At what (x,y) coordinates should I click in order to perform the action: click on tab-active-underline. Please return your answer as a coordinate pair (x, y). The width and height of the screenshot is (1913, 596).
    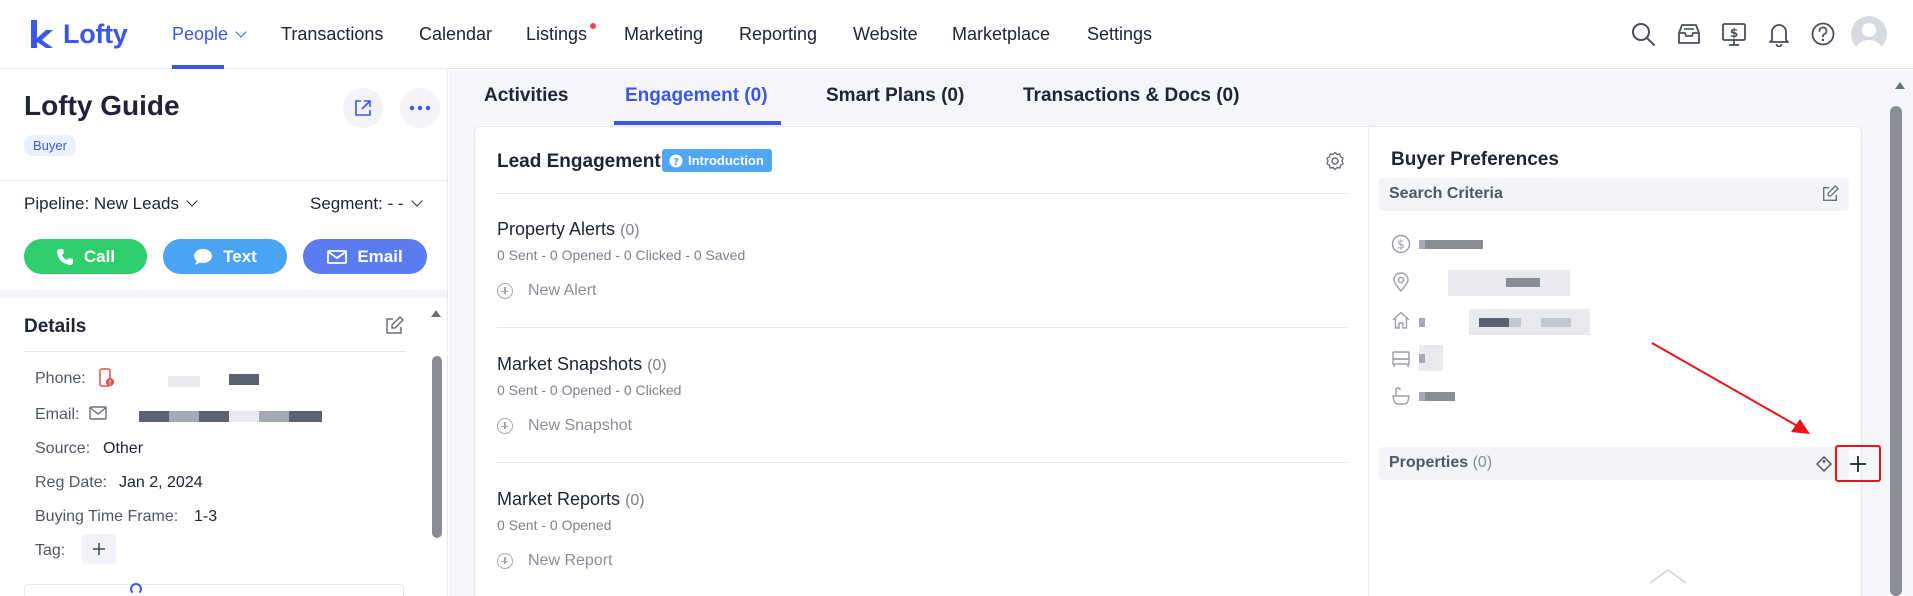
    Looking at the image, I should click on (697, 123).